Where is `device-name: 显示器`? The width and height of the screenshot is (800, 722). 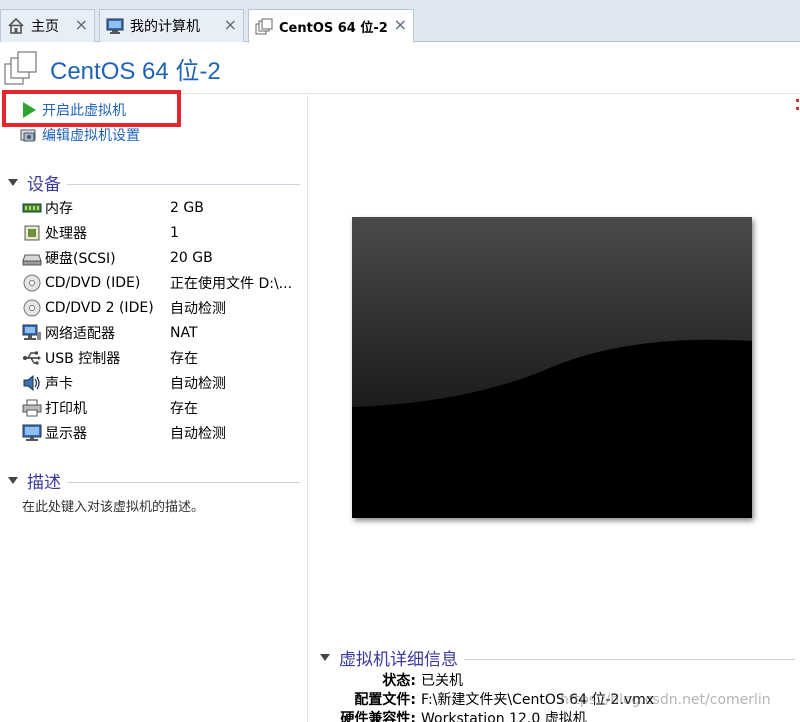 device-name: 显示器 is located at coordinates (66, 434).